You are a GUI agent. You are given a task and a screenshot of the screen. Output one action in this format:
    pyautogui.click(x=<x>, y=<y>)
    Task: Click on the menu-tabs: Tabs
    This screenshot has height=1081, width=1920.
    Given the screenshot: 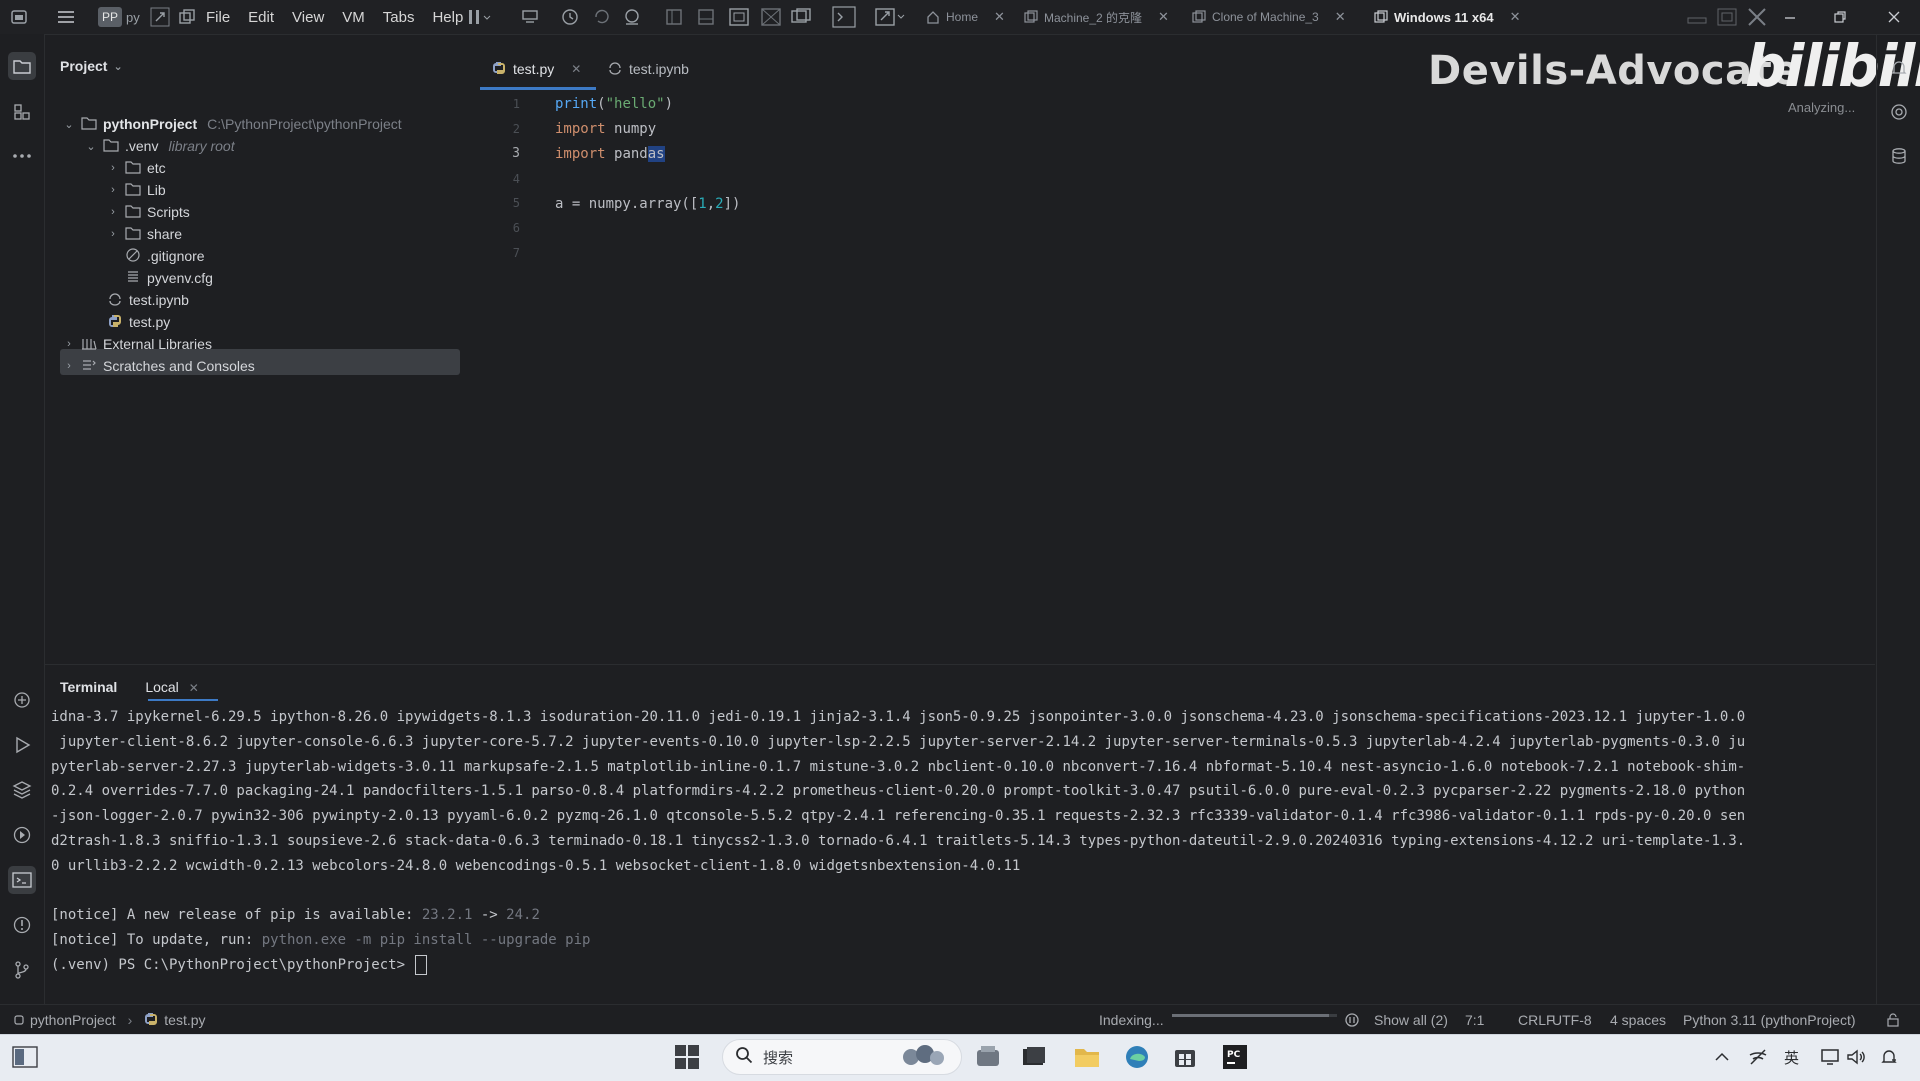 What is the action you would take?
    pyautogui.click(x=399, y=17)
    